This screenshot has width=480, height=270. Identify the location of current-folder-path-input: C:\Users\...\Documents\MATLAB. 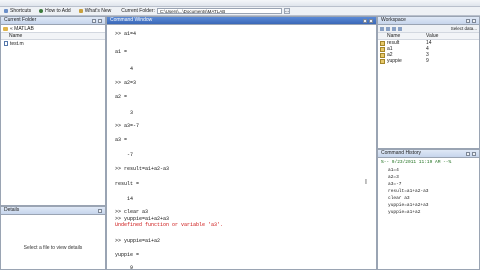
(219, 11).